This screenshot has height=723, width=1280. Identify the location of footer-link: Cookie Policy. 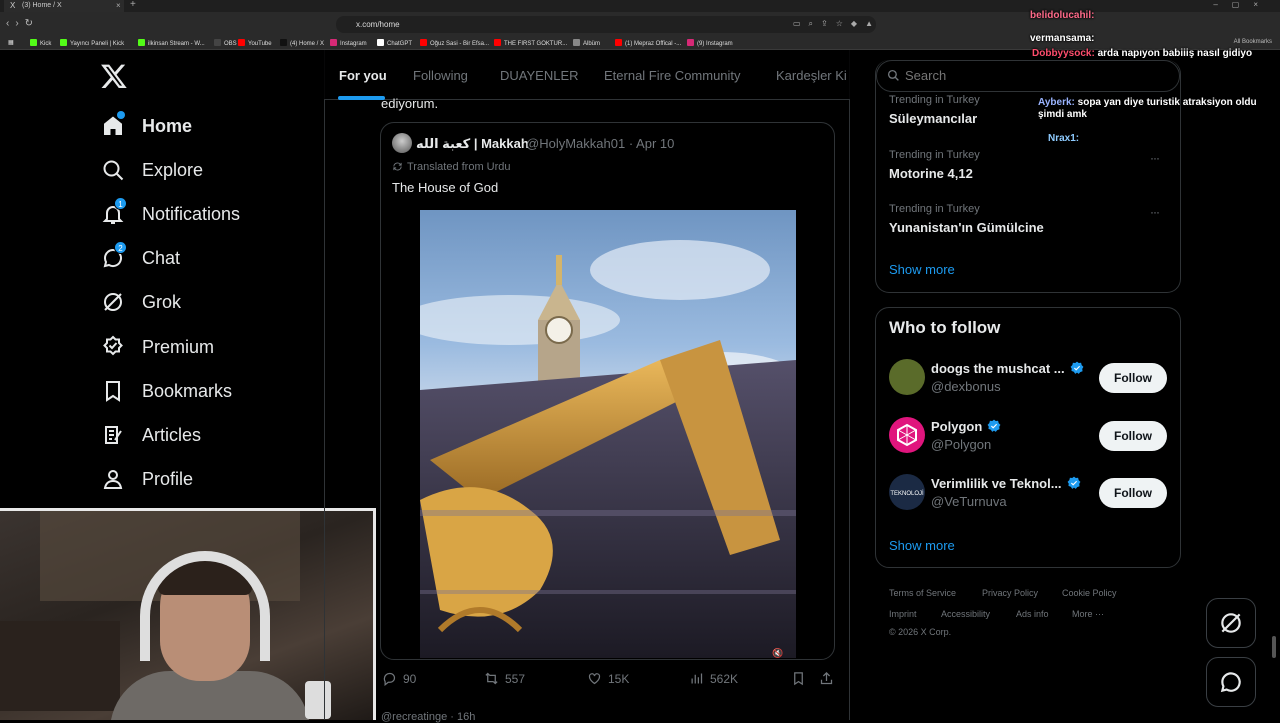
(1089, 593).